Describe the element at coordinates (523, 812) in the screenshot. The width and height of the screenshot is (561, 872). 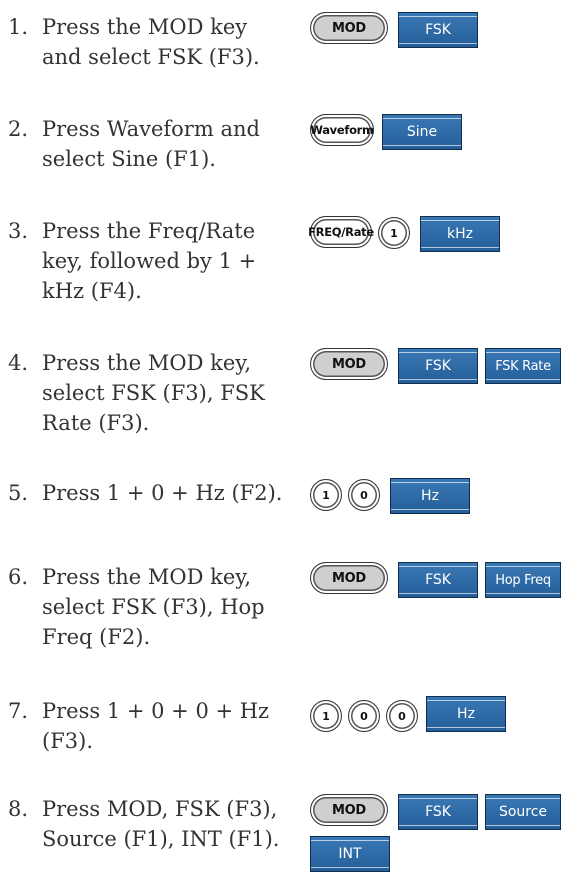
I see `source-softkey: Source` at that location.